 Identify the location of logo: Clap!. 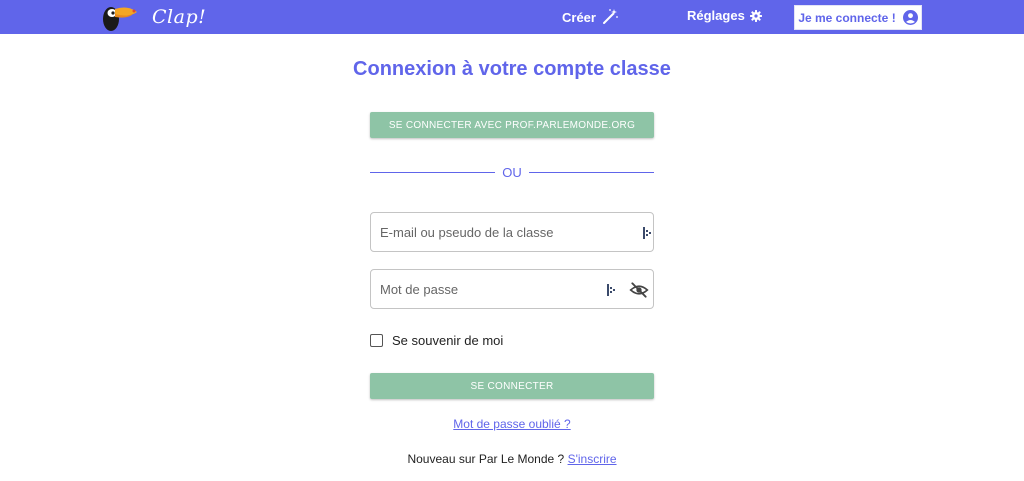
(153, 17).